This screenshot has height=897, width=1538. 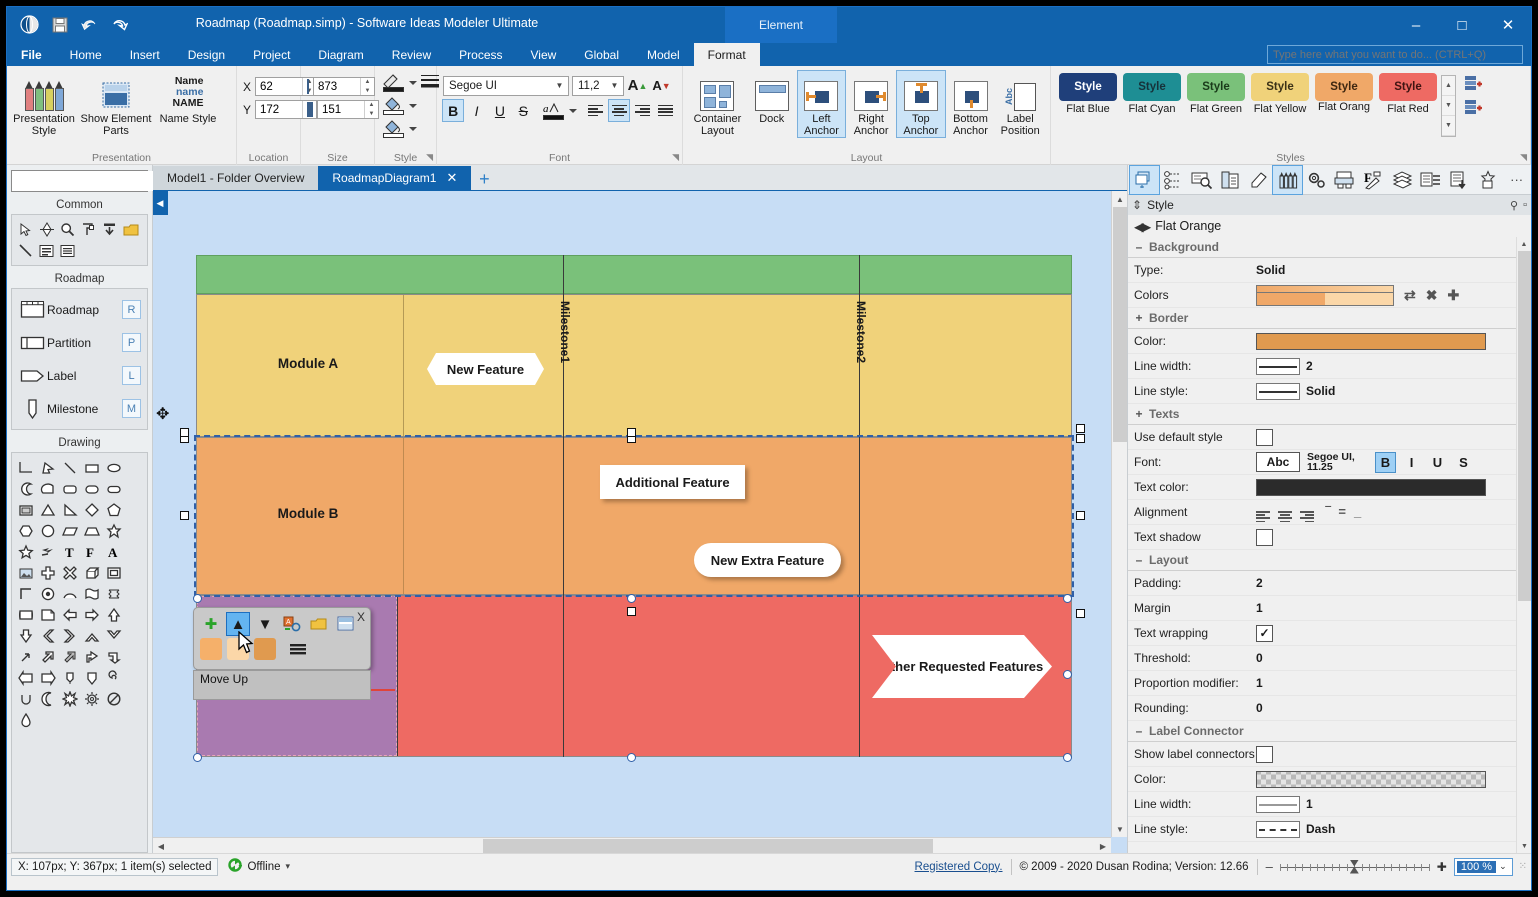 What do you see at coordinates (79, 375) in the screenshot?
I see `toolbox-item-label: Label L` at bounding box center [79, 375].